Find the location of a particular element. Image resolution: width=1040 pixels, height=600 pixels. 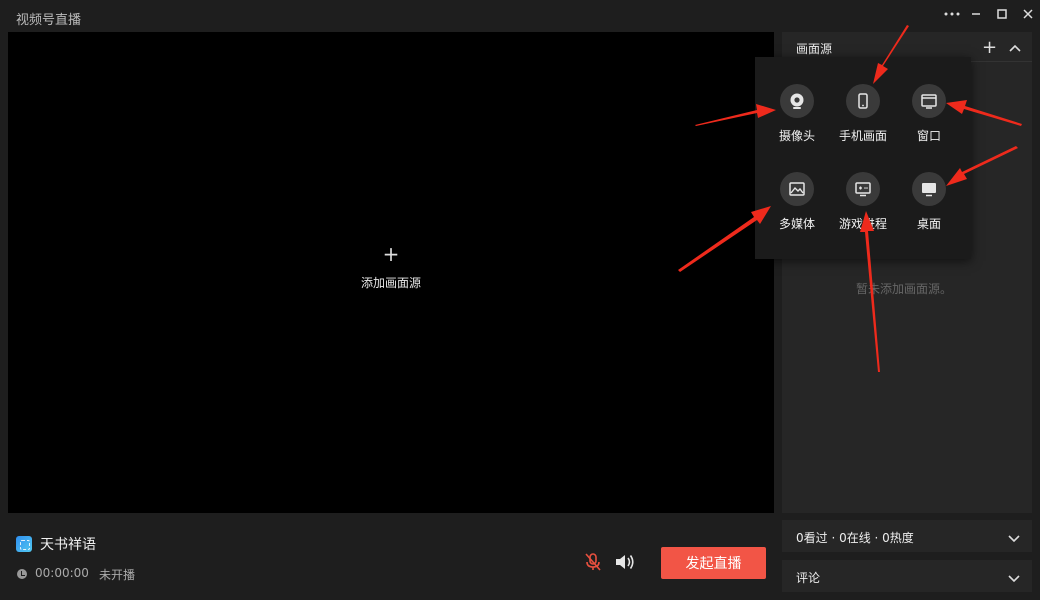

camera-icon is located at coordinates (797, 101).